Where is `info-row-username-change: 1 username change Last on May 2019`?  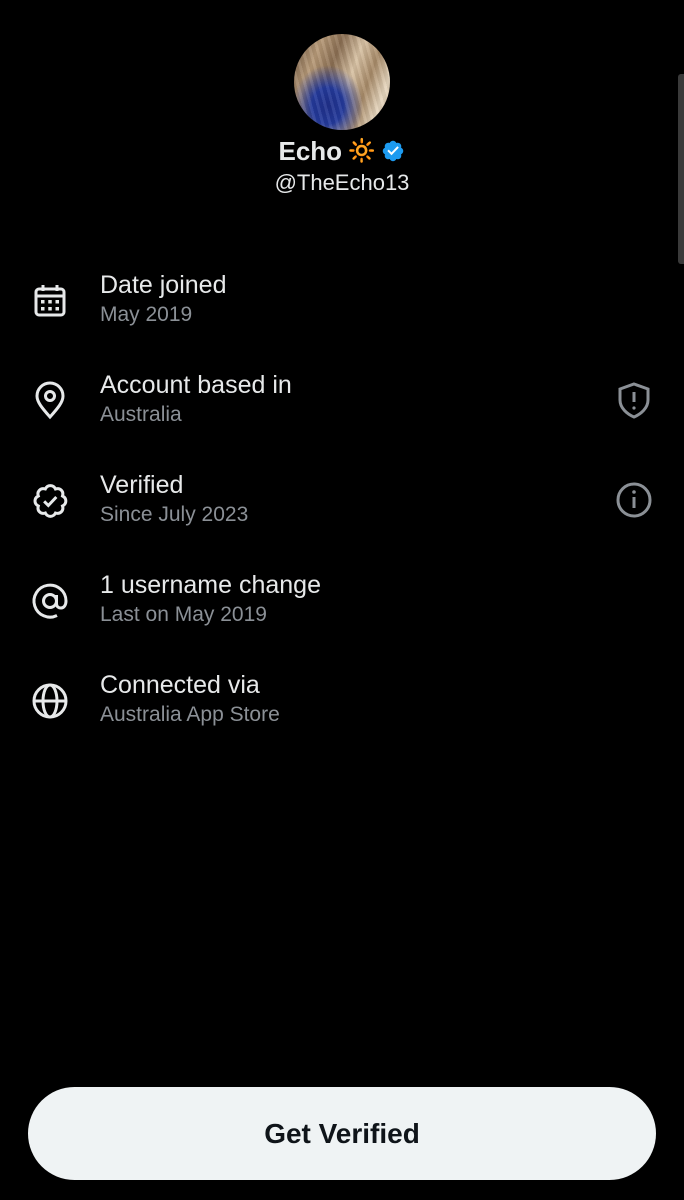
info-row-username-change: 1 username change Last on May 2019 is located at coordinates (342, 606).